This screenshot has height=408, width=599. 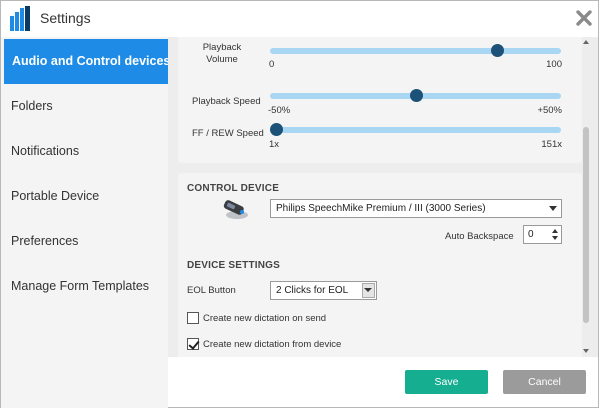 What do you see at coordinates (446, 382) in the screenshot?
I see `save-button: Save` at bounding box center [446, 382].